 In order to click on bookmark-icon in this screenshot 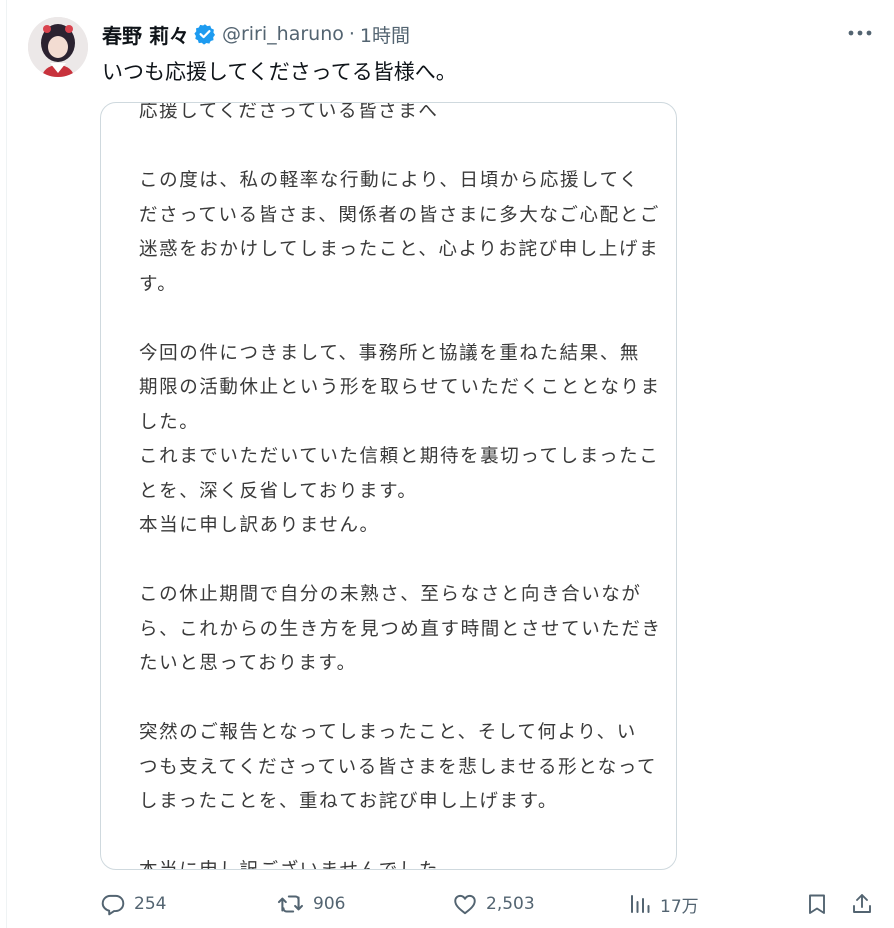, I will do `click(817, 904)`.